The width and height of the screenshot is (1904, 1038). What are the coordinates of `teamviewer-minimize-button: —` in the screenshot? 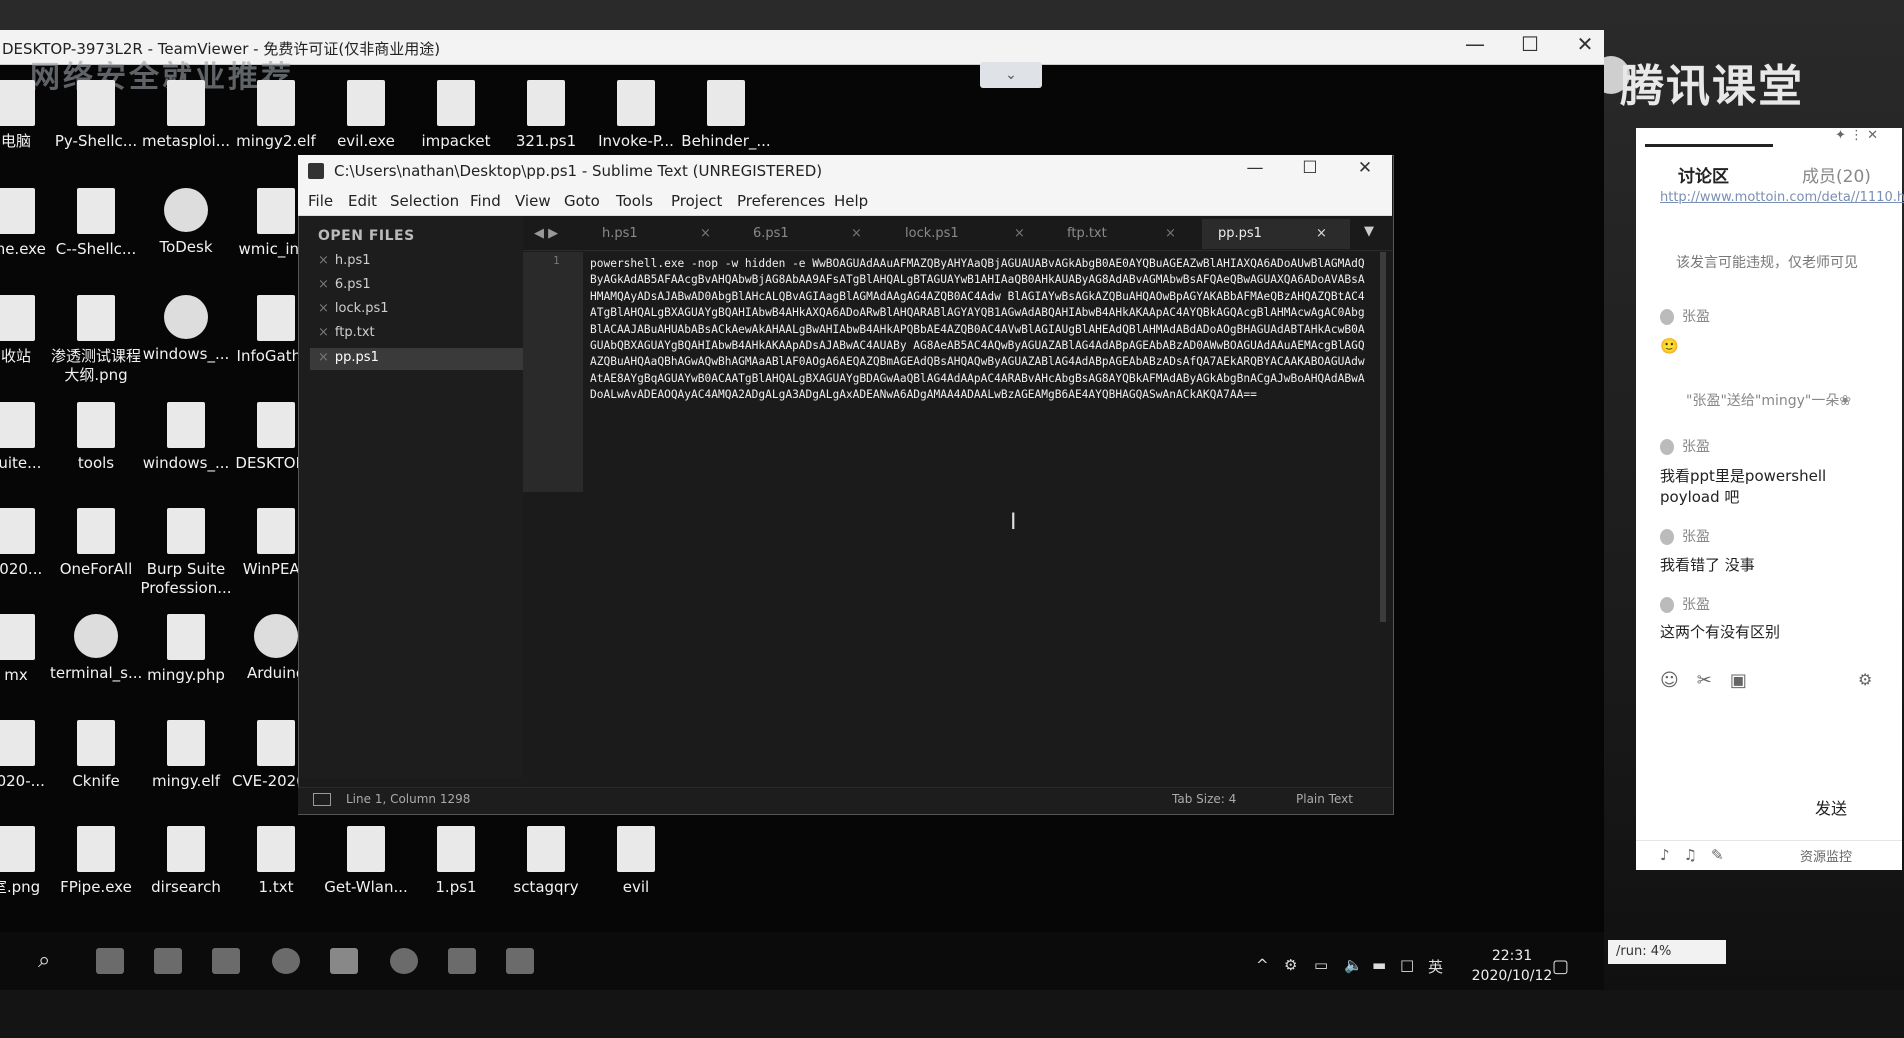 It's located at (1475, 44).